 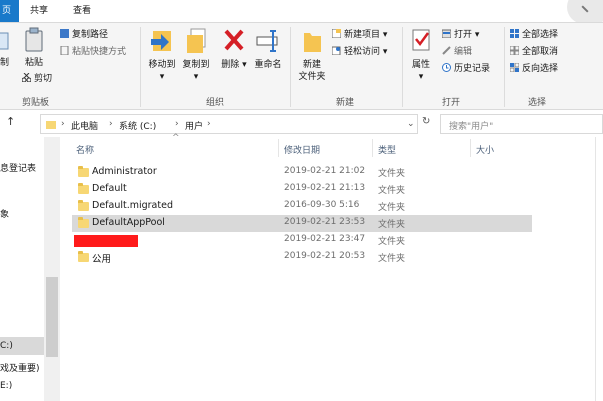 I want to click on rename-label: 重命名, so click(x=268, y=65).